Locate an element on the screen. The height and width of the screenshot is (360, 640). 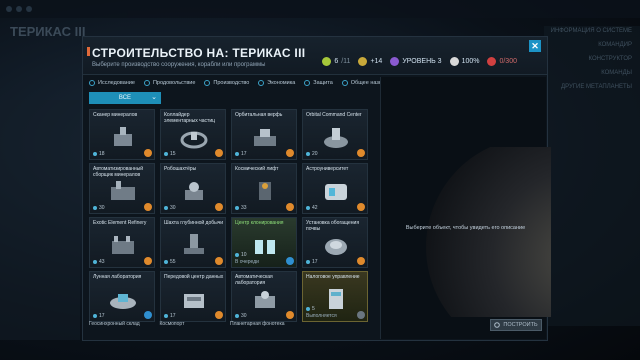
building-cost: 17 is located at coordinates (170, 316).